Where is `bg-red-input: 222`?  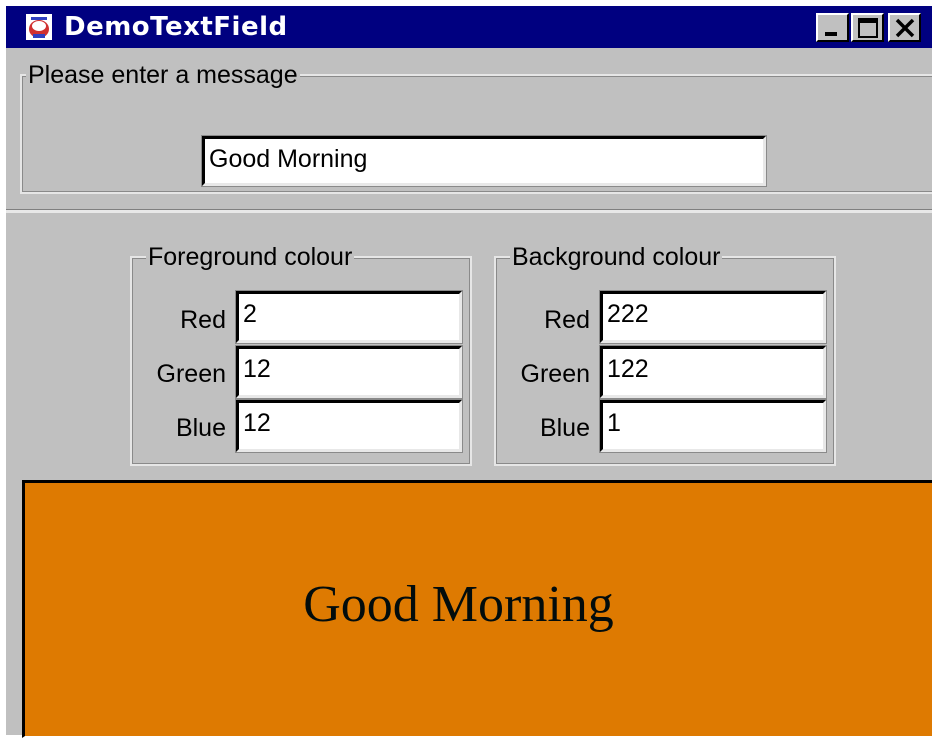 bg-red-input: 222 is located at coordinates (713, 317).